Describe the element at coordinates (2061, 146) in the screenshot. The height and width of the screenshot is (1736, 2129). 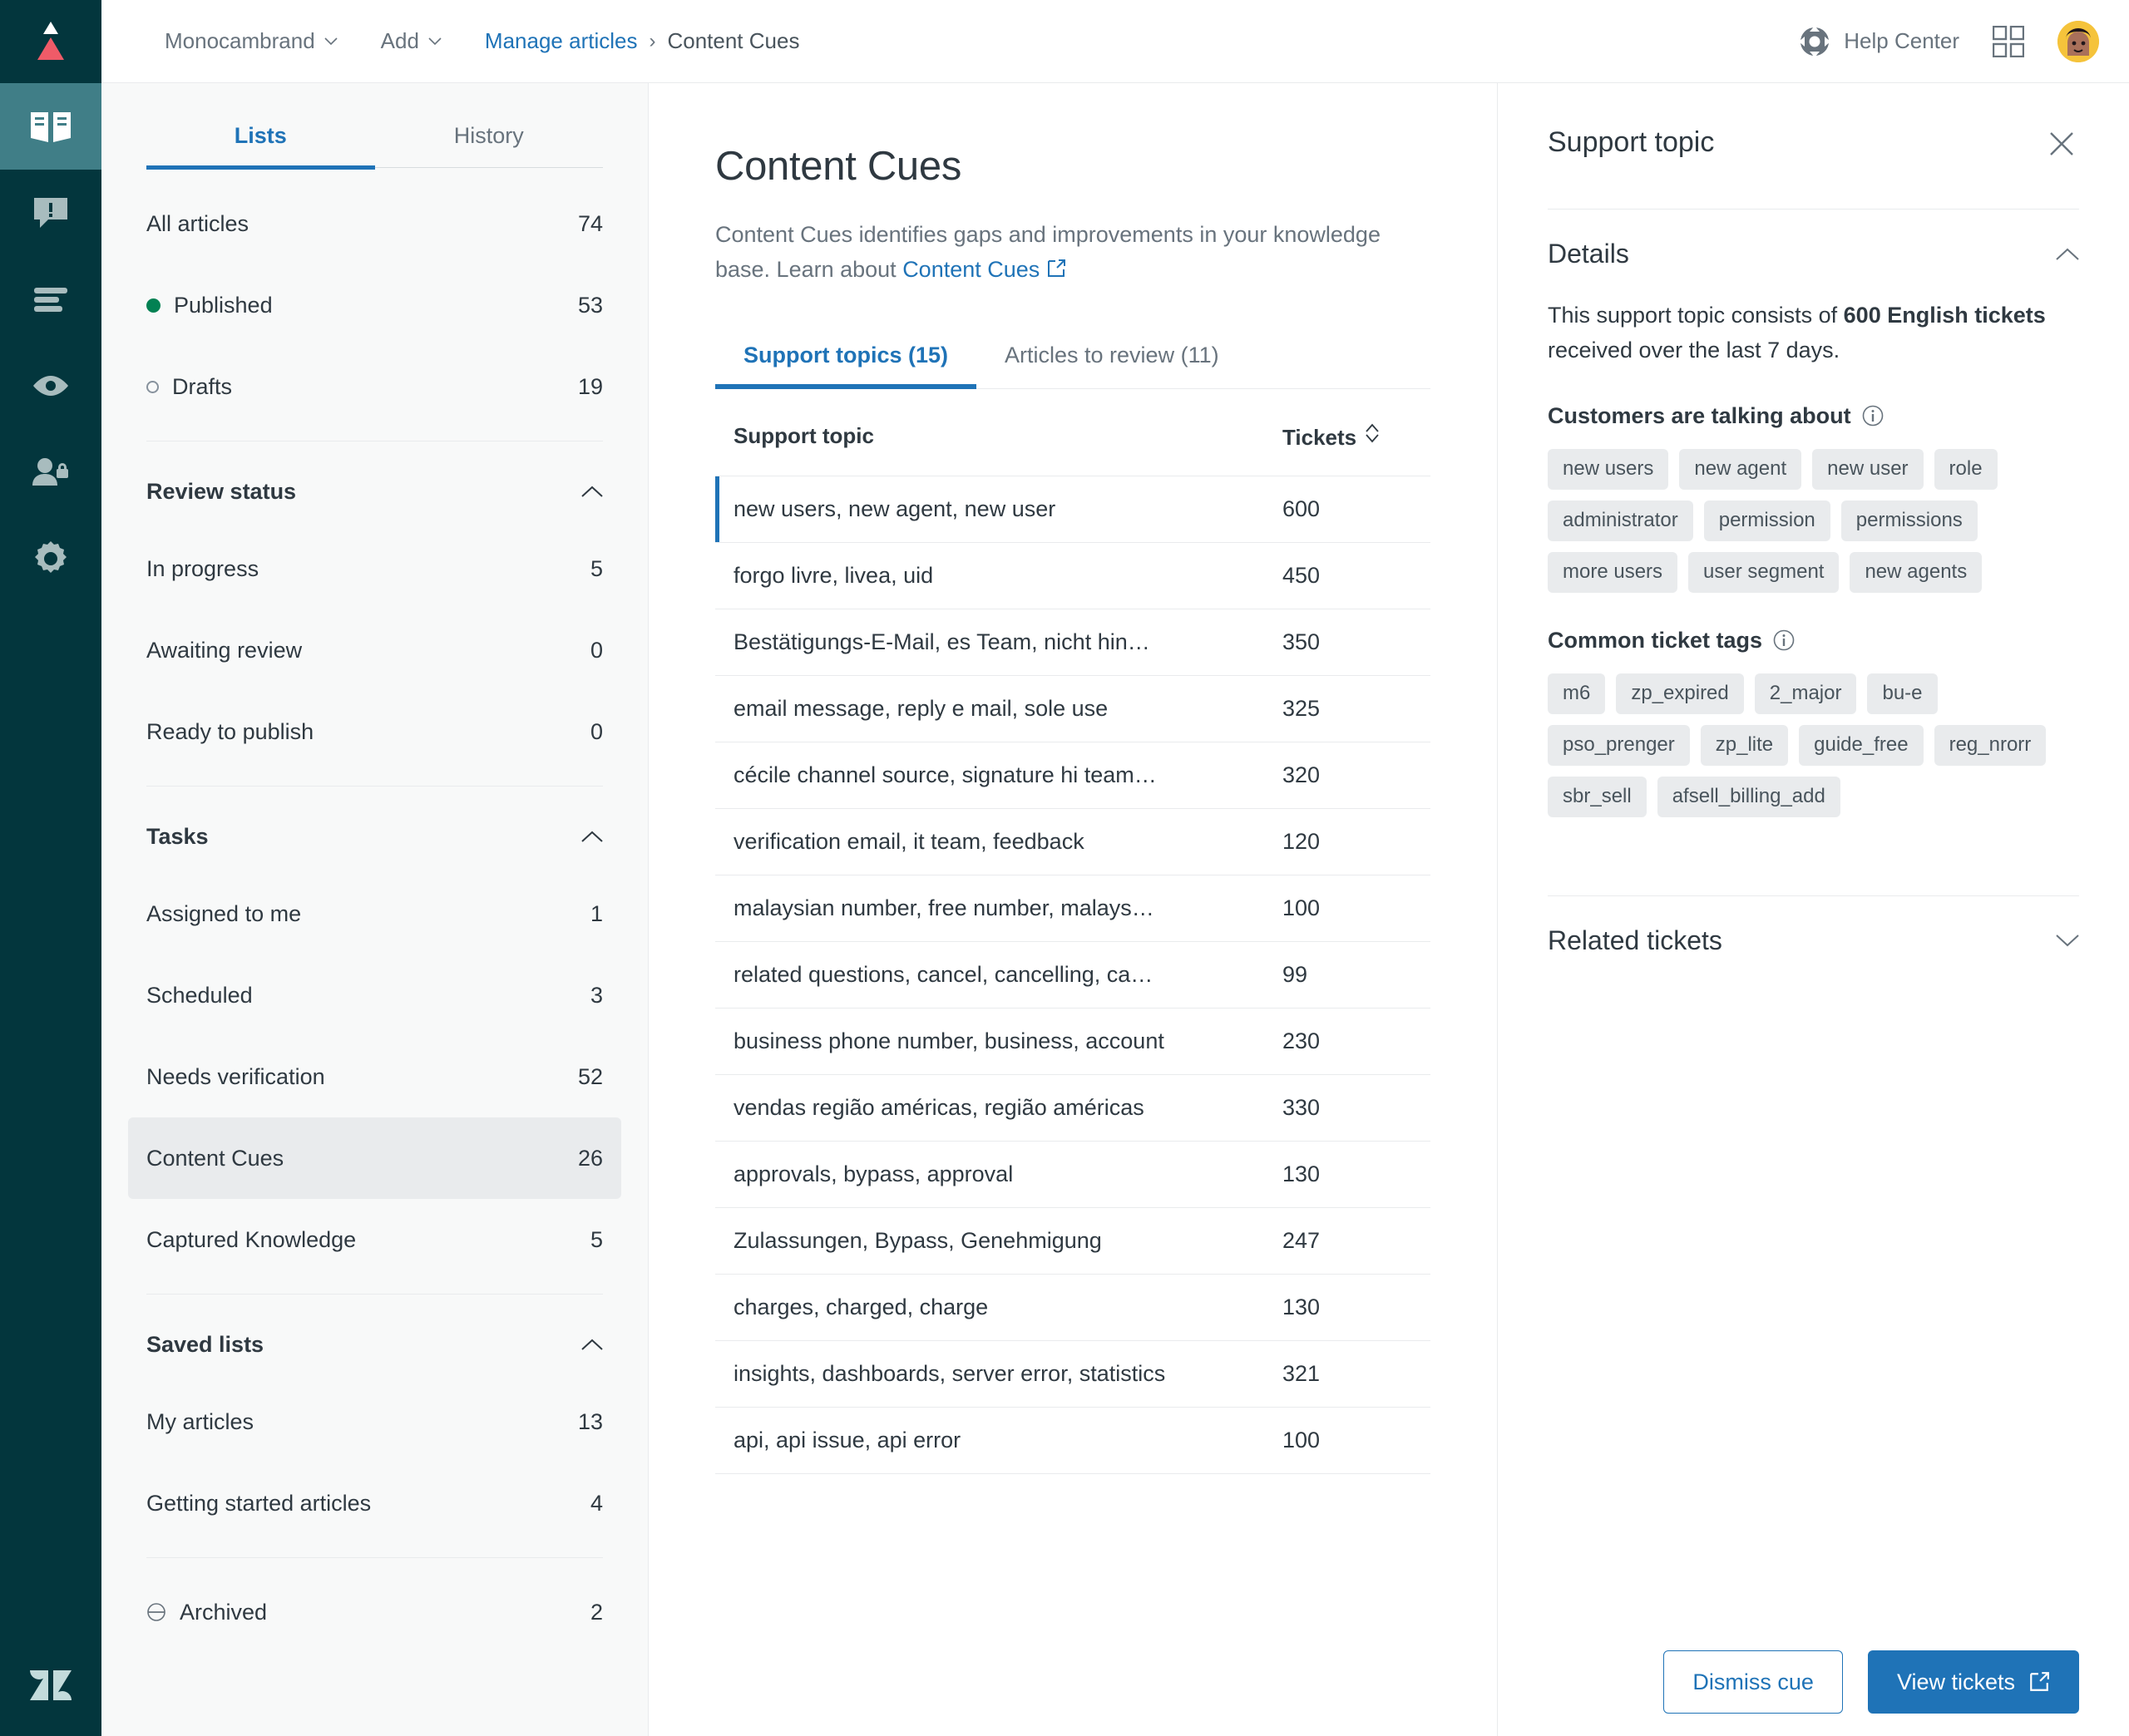
I see `close-panel-button` at that location.